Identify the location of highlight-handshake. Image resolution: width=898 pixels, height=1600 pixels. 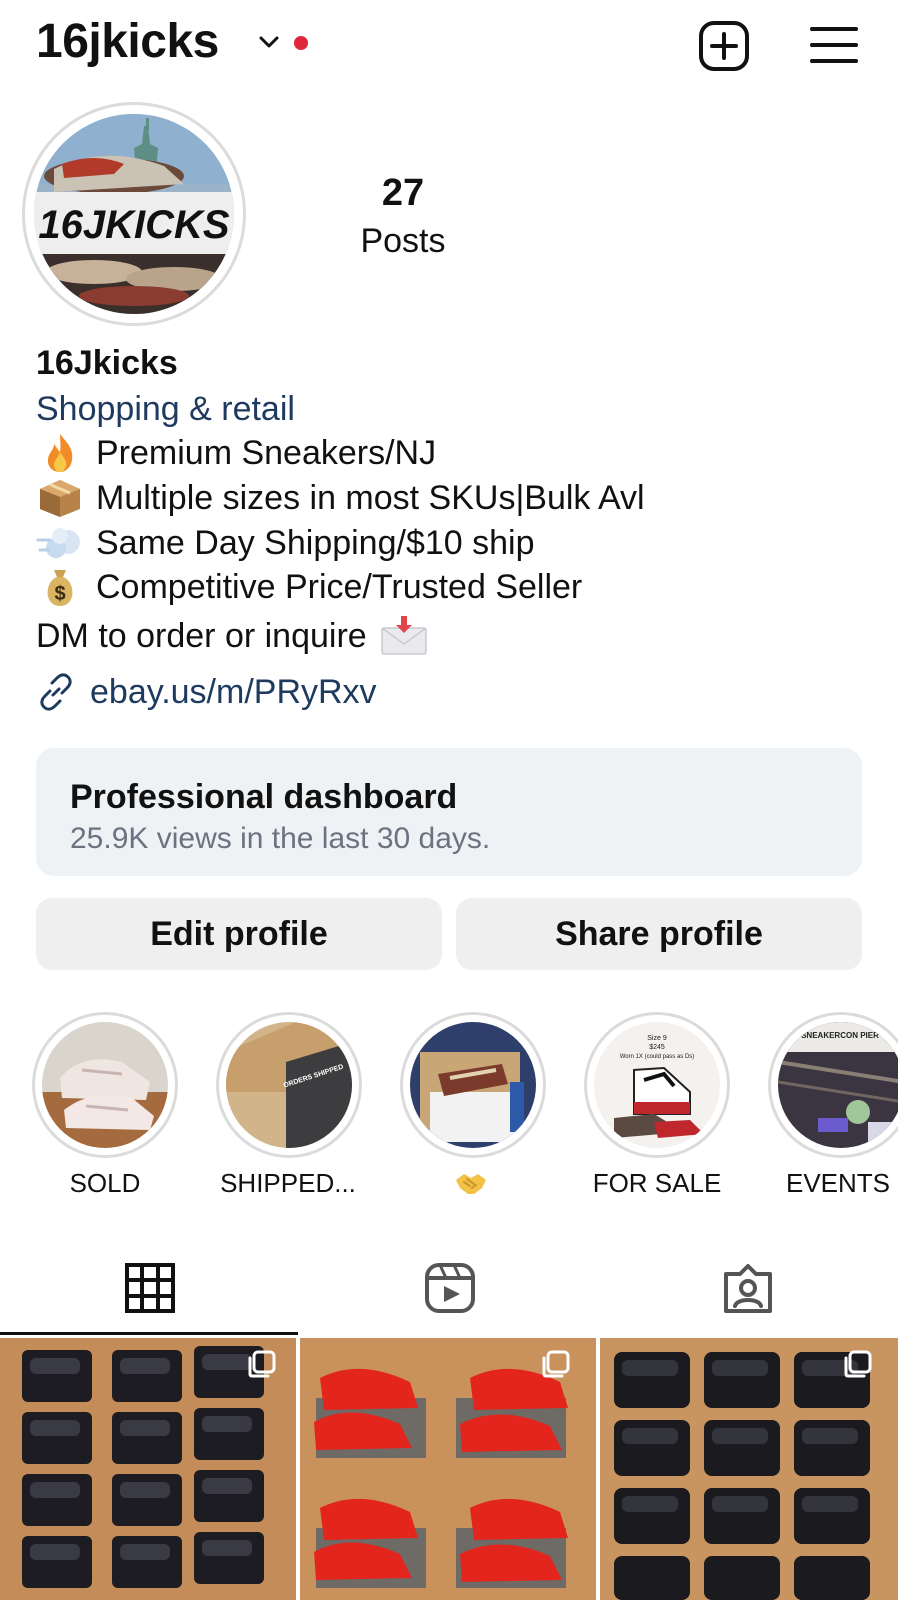
(473, 1085).